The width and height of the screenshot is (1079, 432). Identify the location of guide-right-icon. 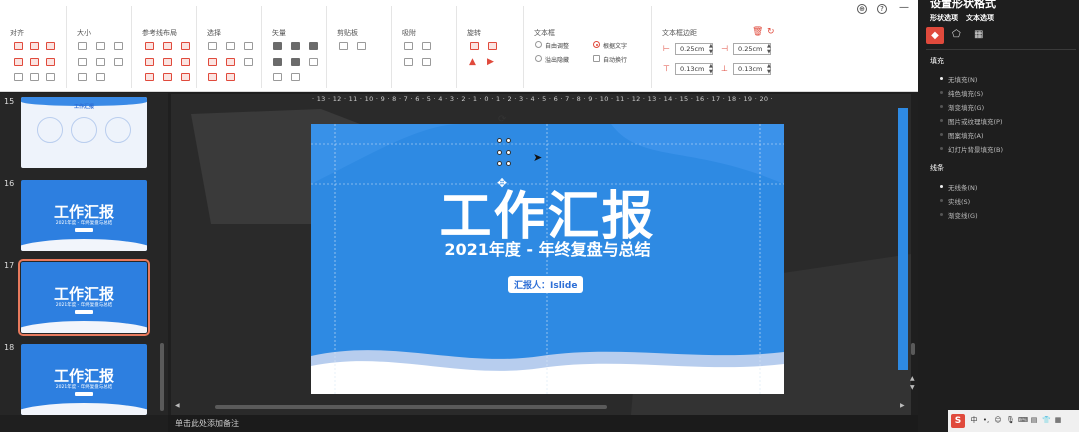
(185, 46).